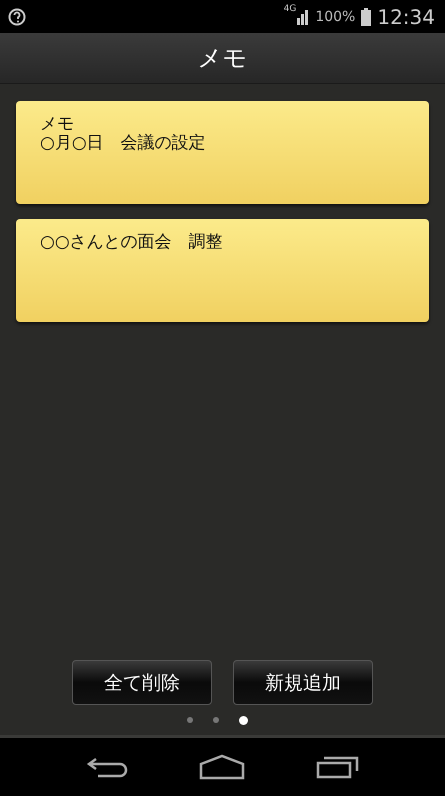 The height and width of the screenshot is (796, 445). Describe the element at coordinates (222, 270) in the screenshot. I see `memo-card: ○○さんとの面会 調整` at that location.